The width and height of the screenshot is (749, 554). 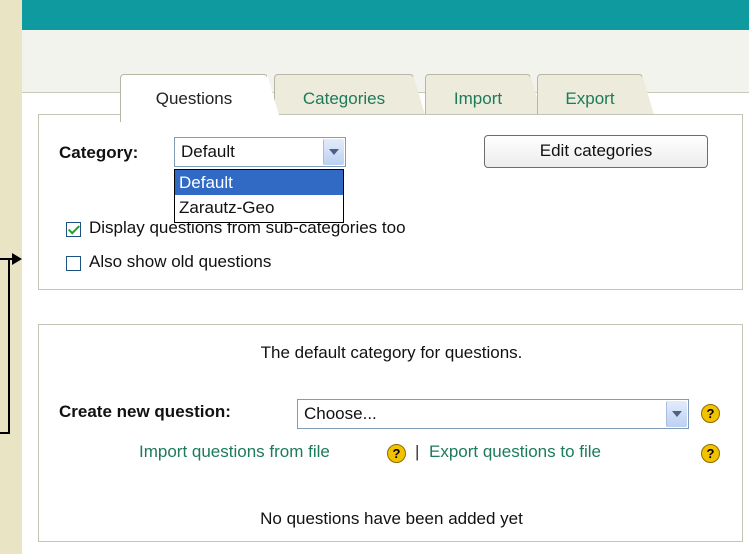 What do you see at coordinates (259, 182) in the screenshot?
I see `category-option-default: Default` at bounding box center [259, 182].